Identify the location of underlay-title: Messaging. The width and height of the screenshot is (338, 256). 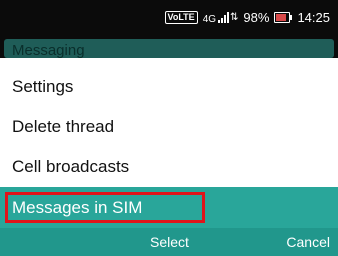
(48, 50).